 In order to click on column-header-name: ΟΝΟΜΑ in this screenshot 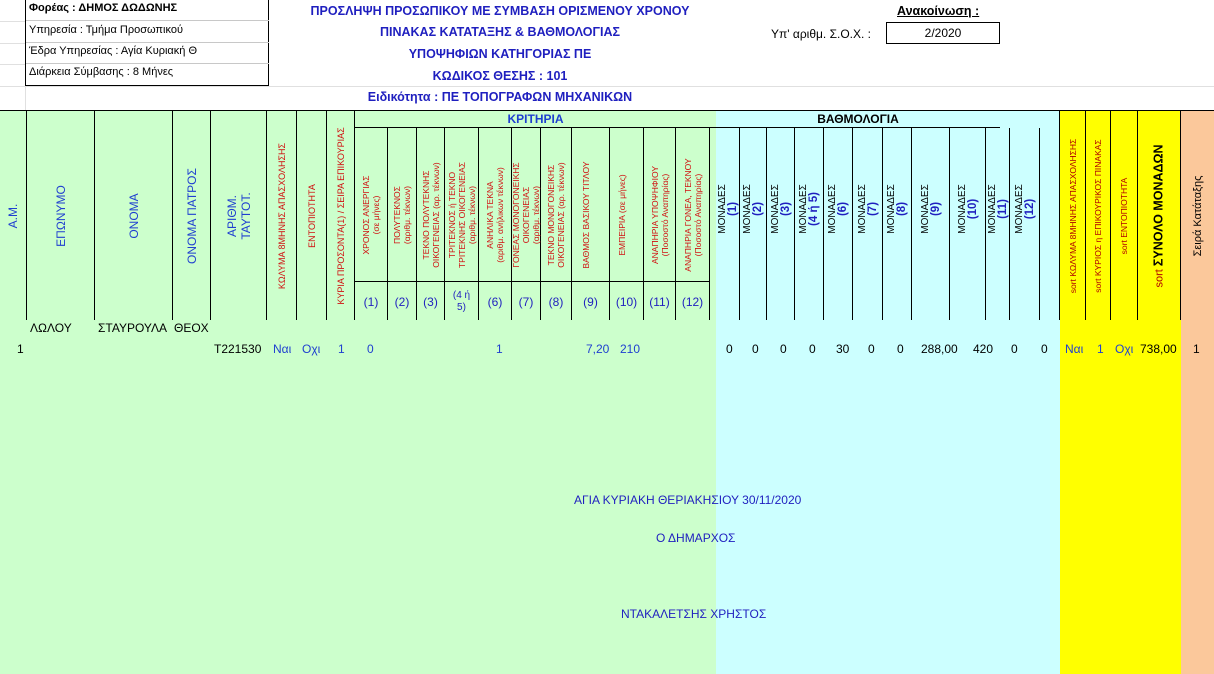, I will do `click(134, 216)`.